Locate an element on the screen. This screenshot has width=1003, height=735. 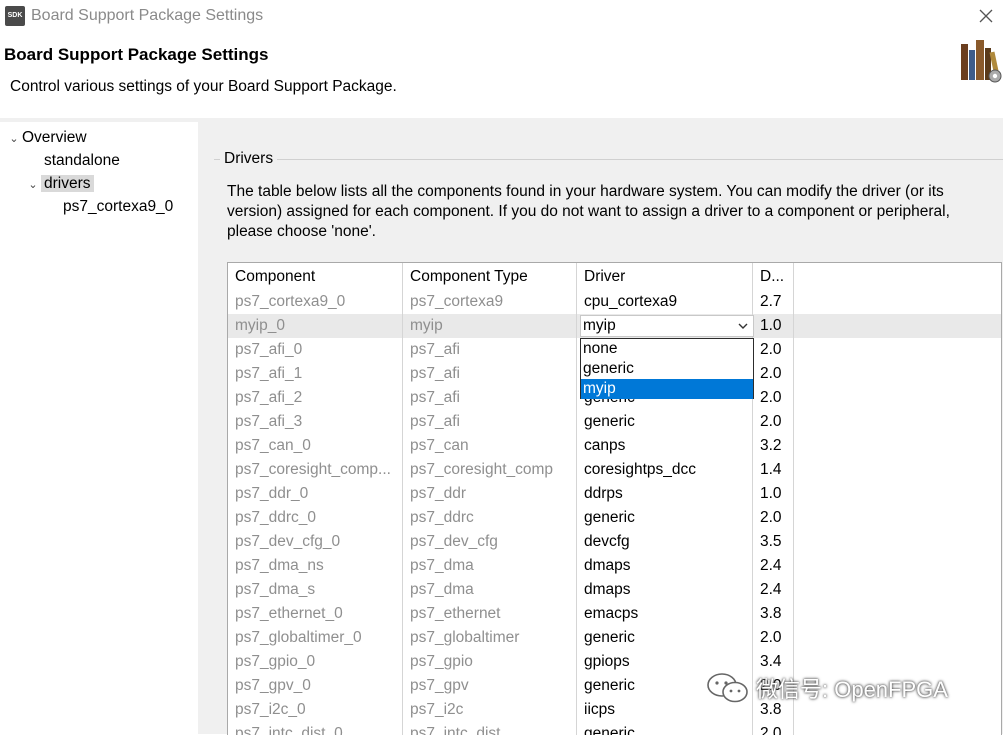
component-cell: ps7_afi_3 is located at coordinates (315, 422).